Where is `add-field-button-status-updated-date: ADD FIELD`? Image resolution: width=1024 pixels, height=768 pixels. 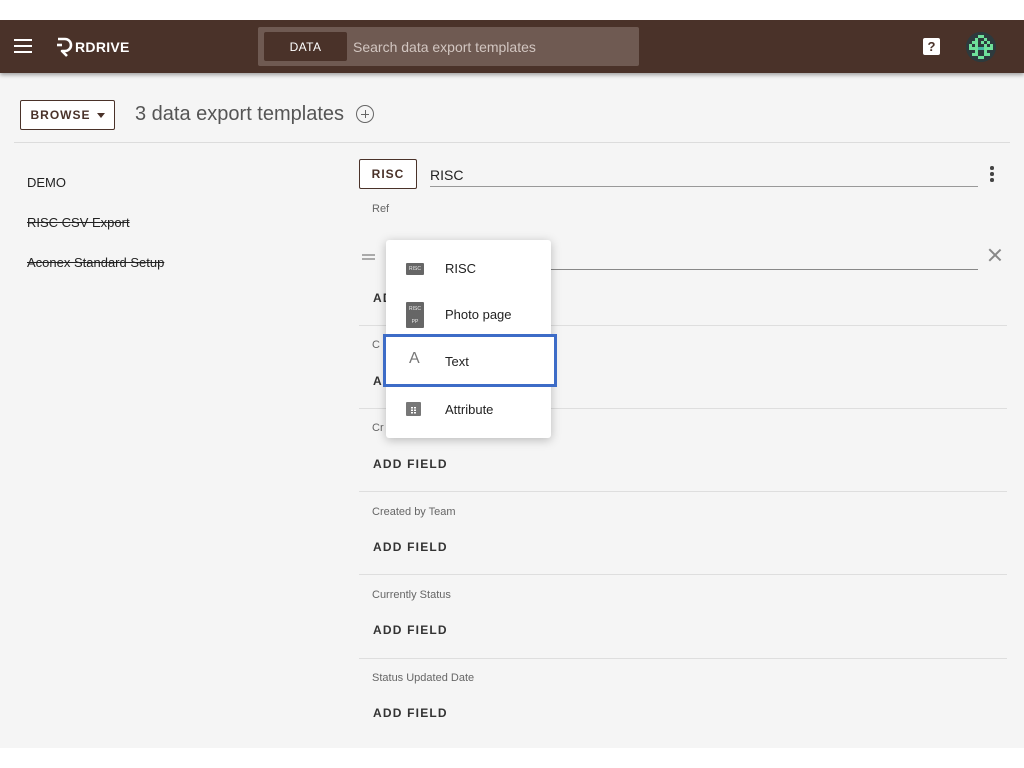 add-field-button-status-updated-date: ADD FIELD is located at coordinates (410, 713).